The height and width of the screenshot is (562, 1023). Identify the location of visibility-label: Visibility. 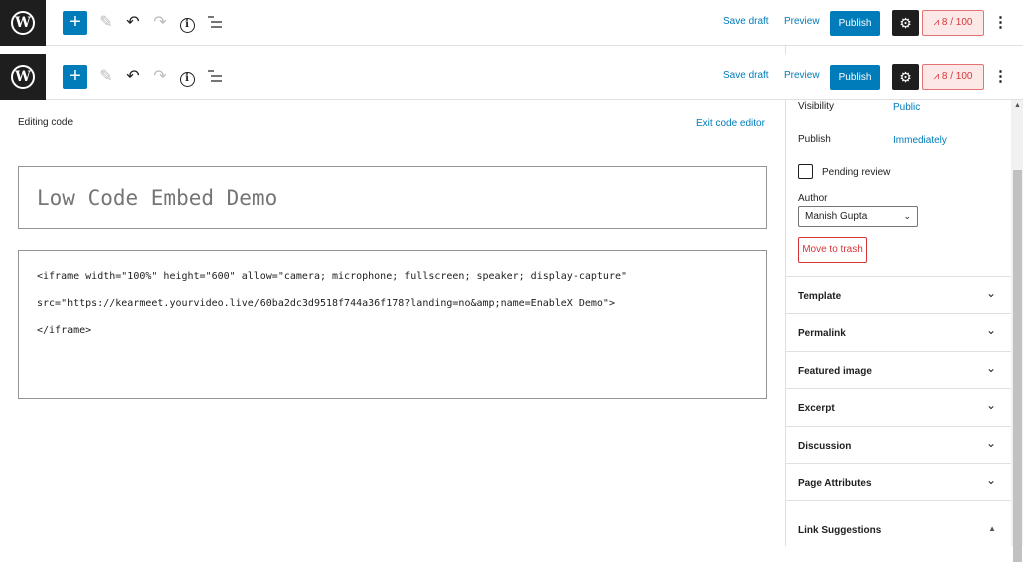
(816, 106).